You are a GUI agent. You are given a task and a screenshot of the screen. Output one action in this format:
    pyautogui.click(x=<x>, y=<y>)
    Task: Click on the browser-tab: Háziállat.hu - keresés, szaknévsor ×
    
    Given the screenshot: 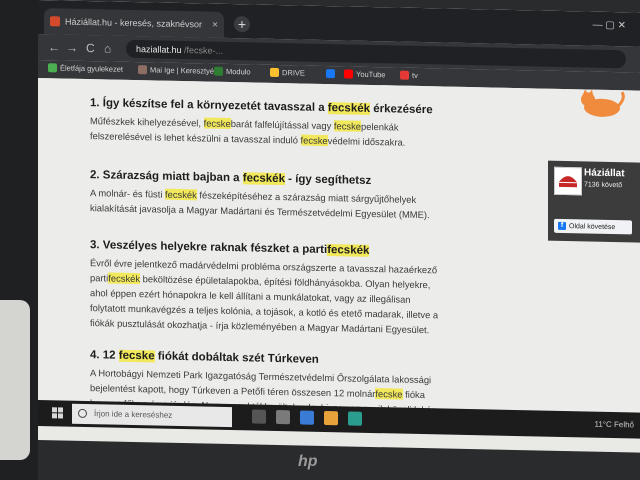 What is the action you would take?
    pyautogui.click(x=134, y=23)
    